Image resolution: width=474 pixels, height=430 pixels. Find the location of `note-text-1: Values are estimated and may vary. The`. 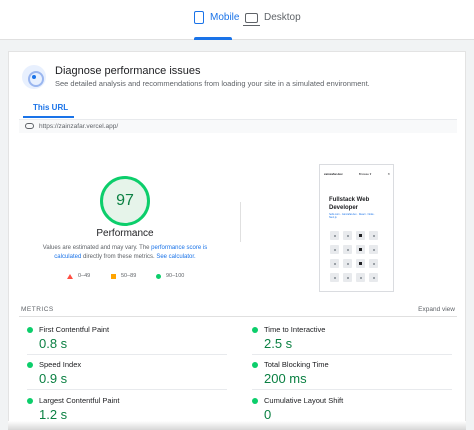

note-text-1: Values are estimated and may vary. The is located at coordinates (97, 248).